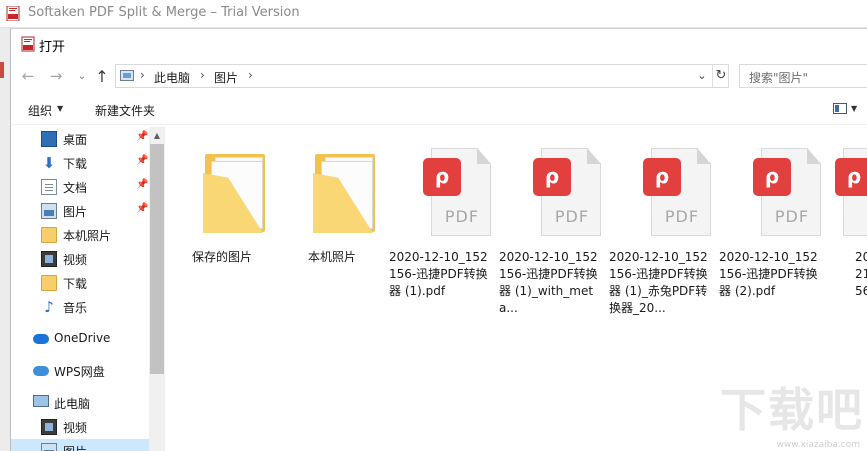 The width and height of the screenshot is (867, 451). Describe the element at coordinates (60, 108) in the screenshot. I see `organize-chevron-down-icon: ▼` at that location.